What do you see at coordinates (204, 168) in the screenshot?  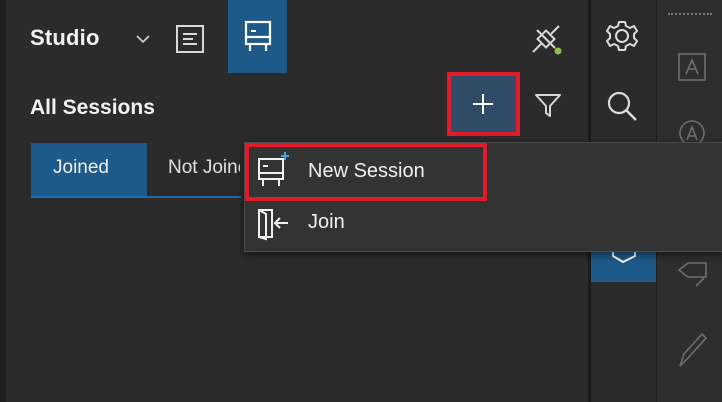 I see `tab-not-joined: Not Joined` at bounding box center [204, 168].